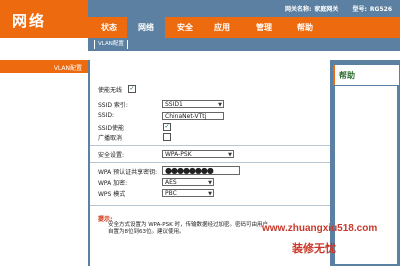 The image size is (400, 266). I want to click on watermark-name: 装修无忧, so click(314, 248).